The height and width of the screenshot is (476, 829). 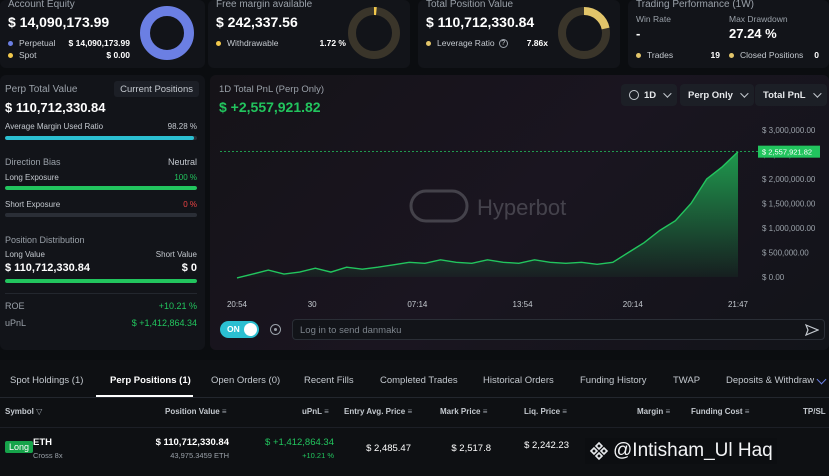 I want to click on tab-deposits-withdraw: Deposits & Withdraw, so click(x=770, y=380).